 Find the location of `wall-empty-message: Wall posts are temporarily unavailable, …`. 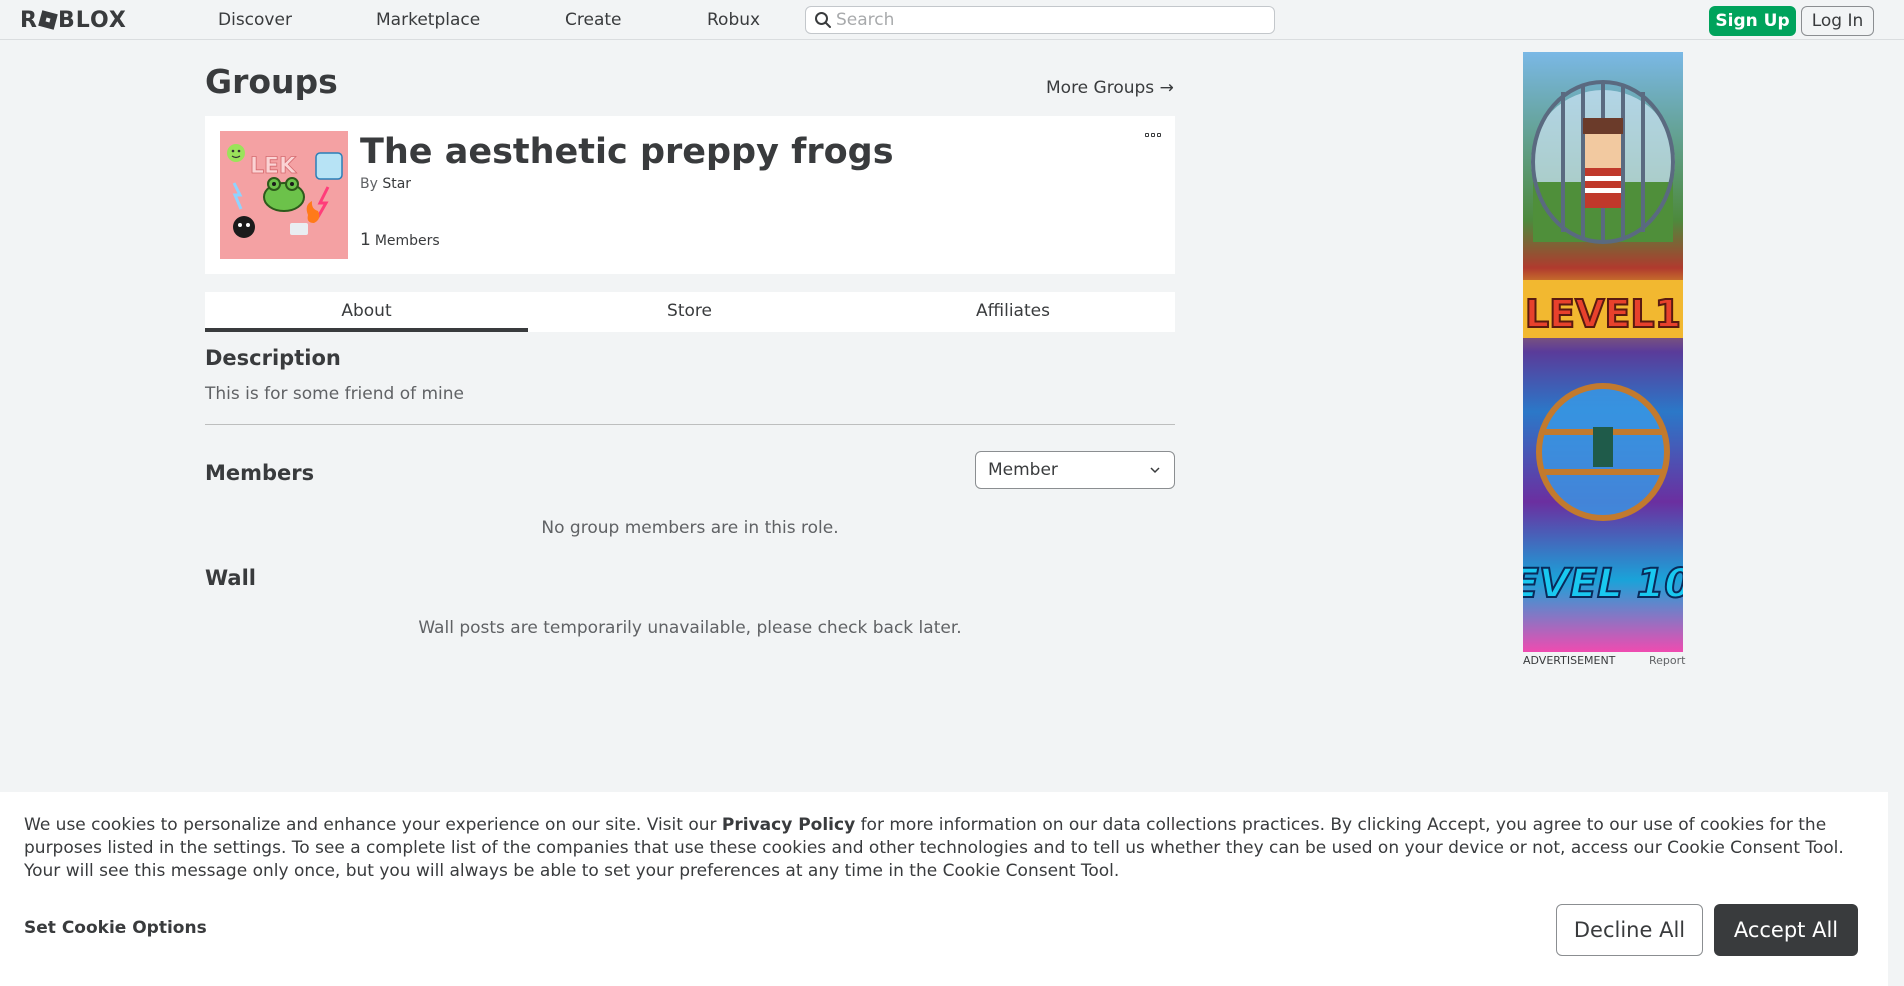

wall-empty-message: Wall posts are temporarily unavailable, … is located at coordinates (690, 628).